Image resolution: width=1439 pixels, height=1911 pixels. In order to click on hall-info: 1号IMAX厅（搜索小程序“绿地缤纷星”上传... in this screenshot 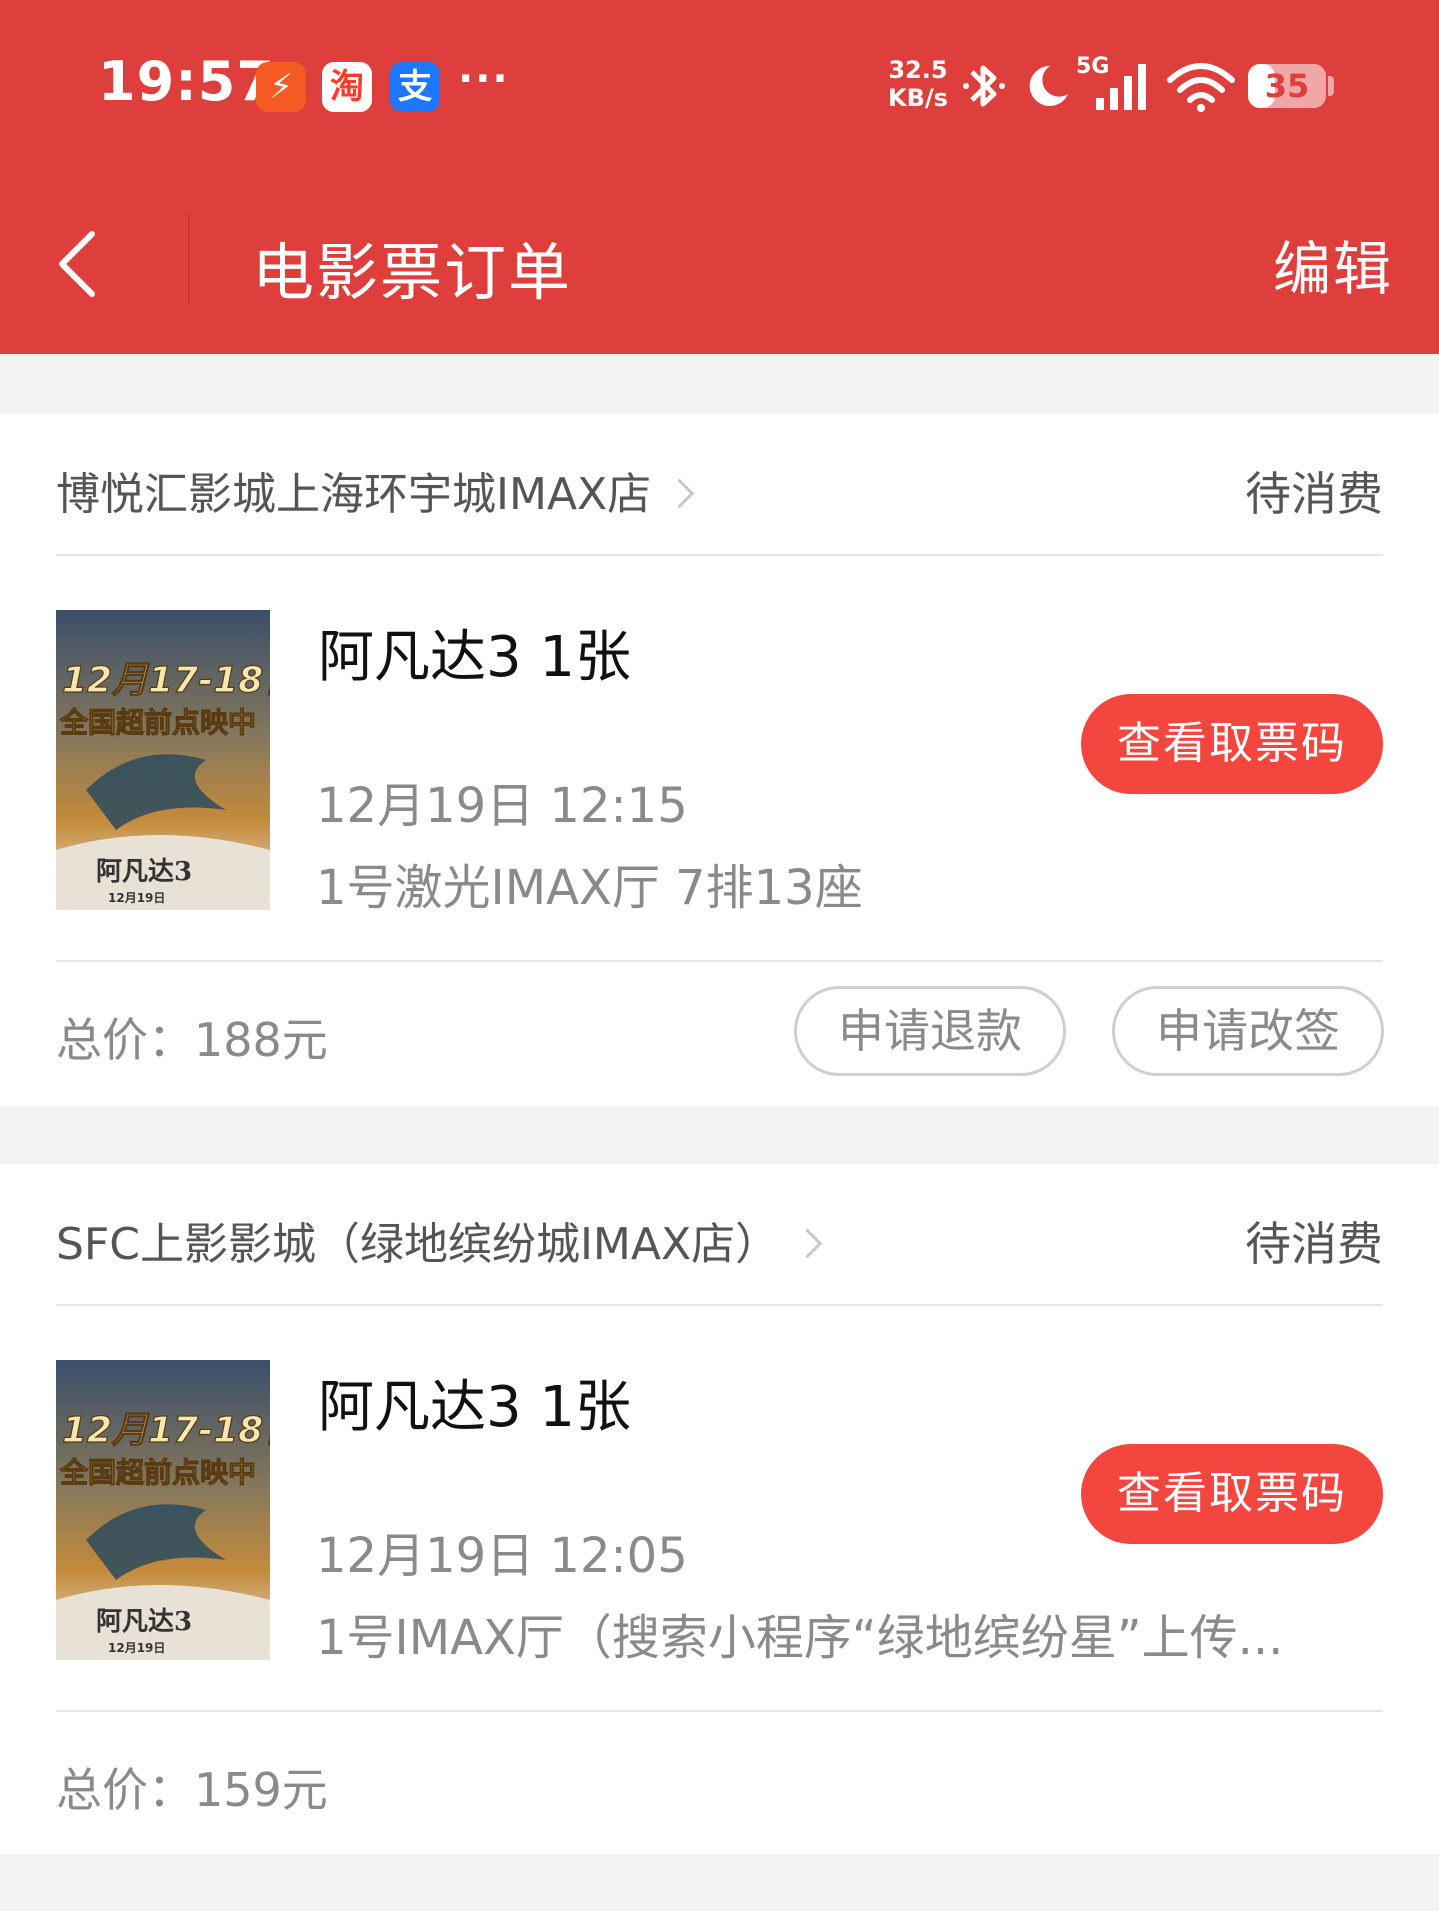, I will do `click(800, 1638)`.